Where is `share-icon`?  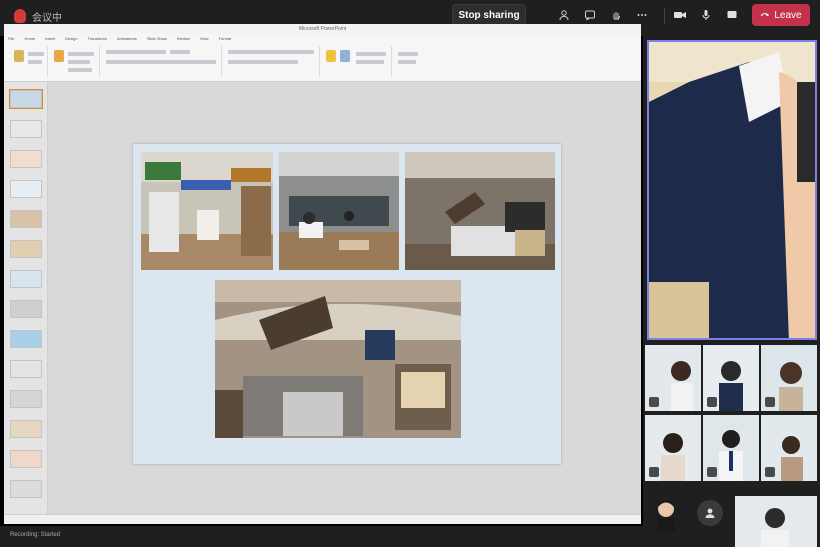
share-icon is located at coordinates (732, 15).